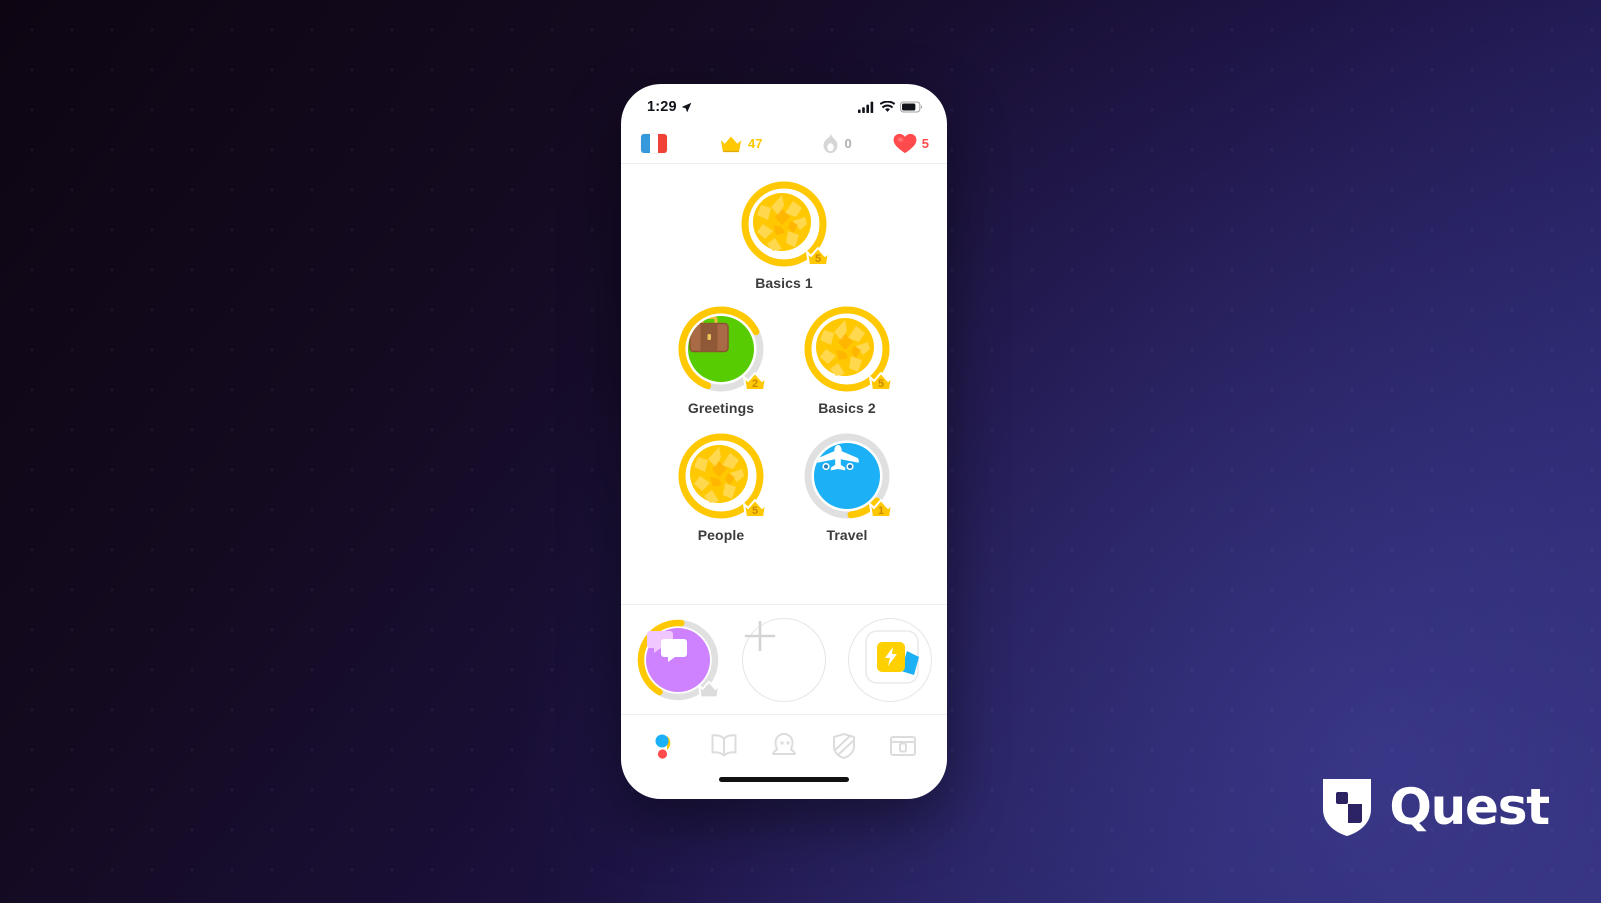 This screenshot has height=903, width=1601. What do you see at coordinates (847, 408) in the screenshot?
I see `skill-label: Basics 2` at bounding box center [847, 408].